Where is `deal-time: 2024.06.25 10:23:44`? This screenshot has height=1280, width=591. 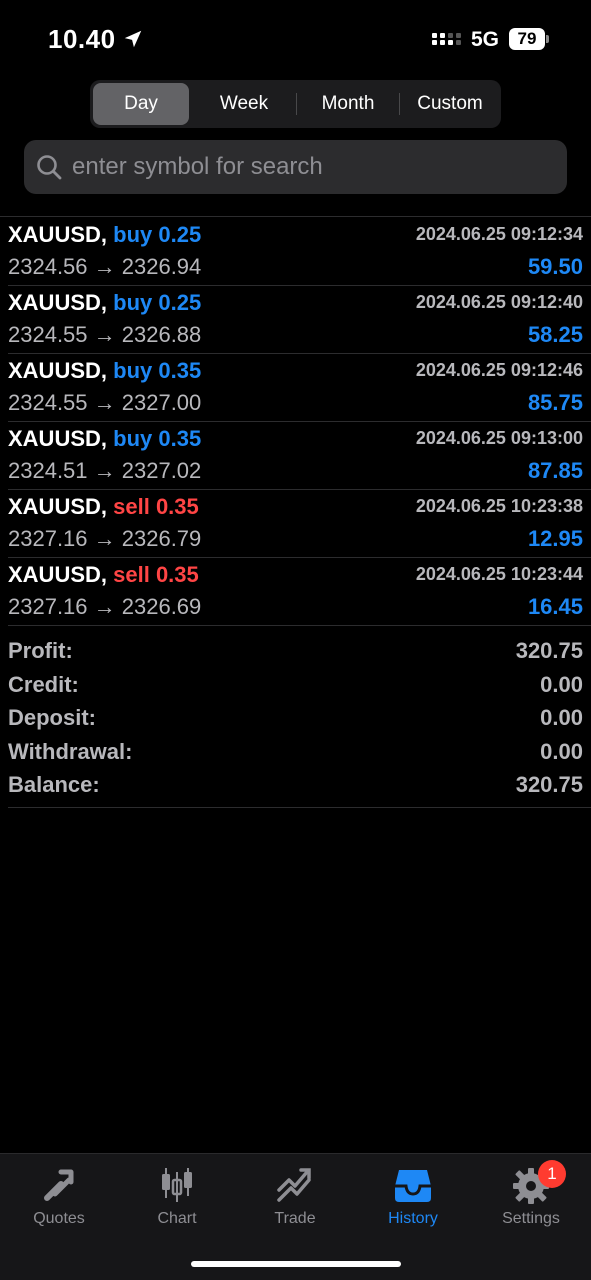 deal-time: 2024.06.25 10:23:44 is located at coordinates (499, 574).